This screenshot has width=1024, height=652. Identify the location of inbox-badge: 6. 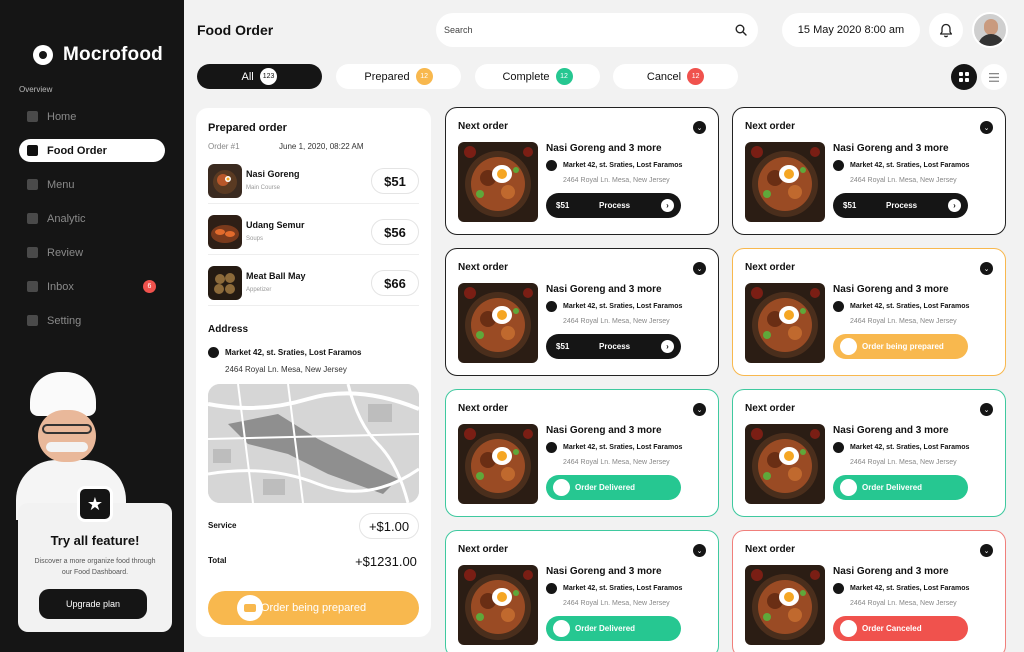
(149, 286).